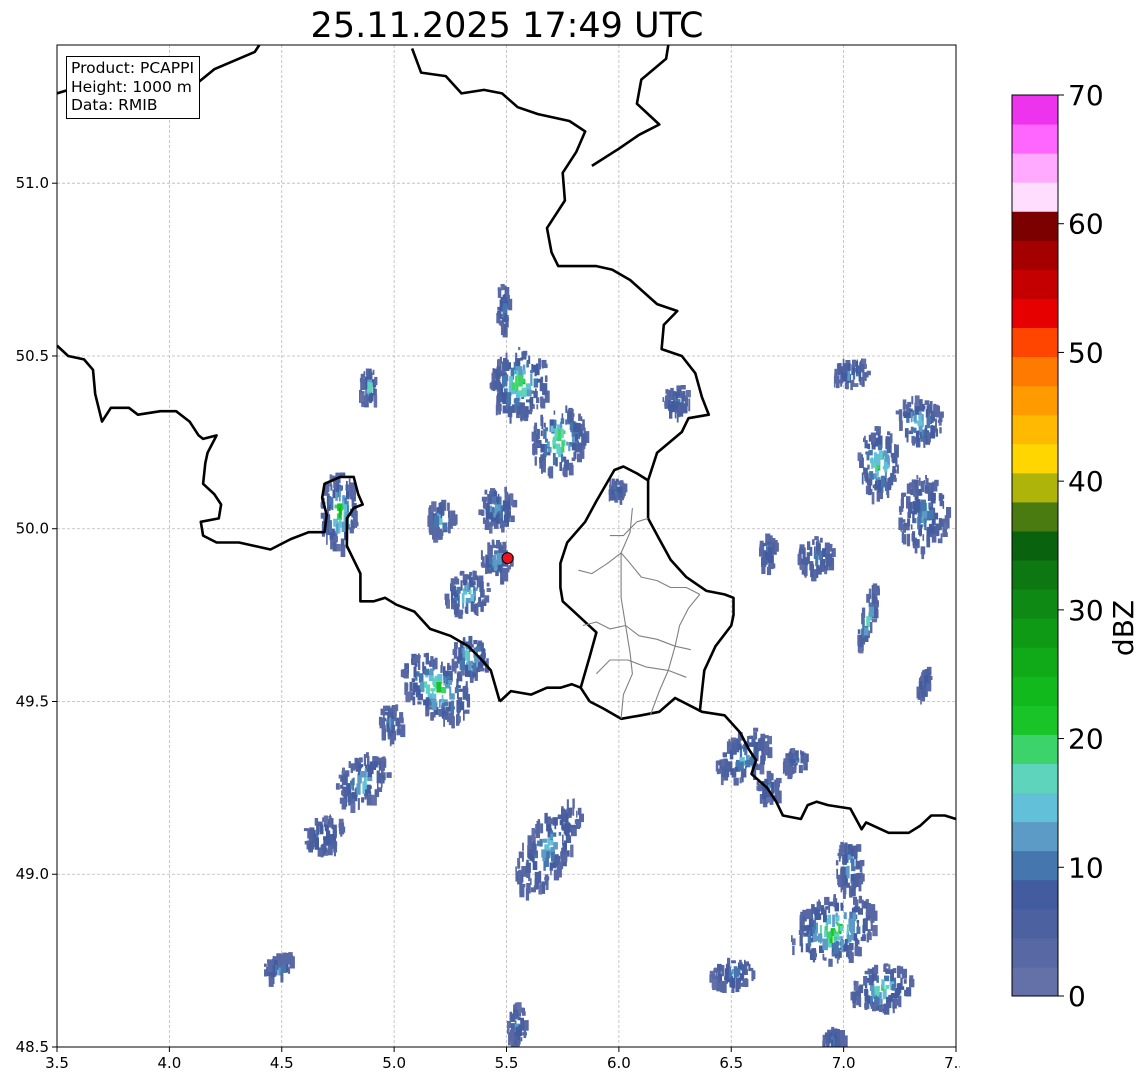 This screenshot has height=1084, width=1145. Describe the element at coordinates (1035, 691) in the screenshot. I see `colorbar-segment` at that location.